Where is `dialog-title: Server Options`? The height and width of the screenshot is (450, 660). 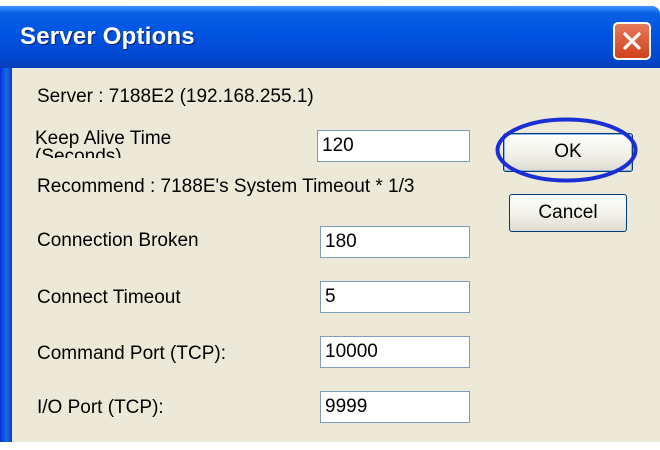
dialog-title: Server Options is located at coordinates (107, 36).